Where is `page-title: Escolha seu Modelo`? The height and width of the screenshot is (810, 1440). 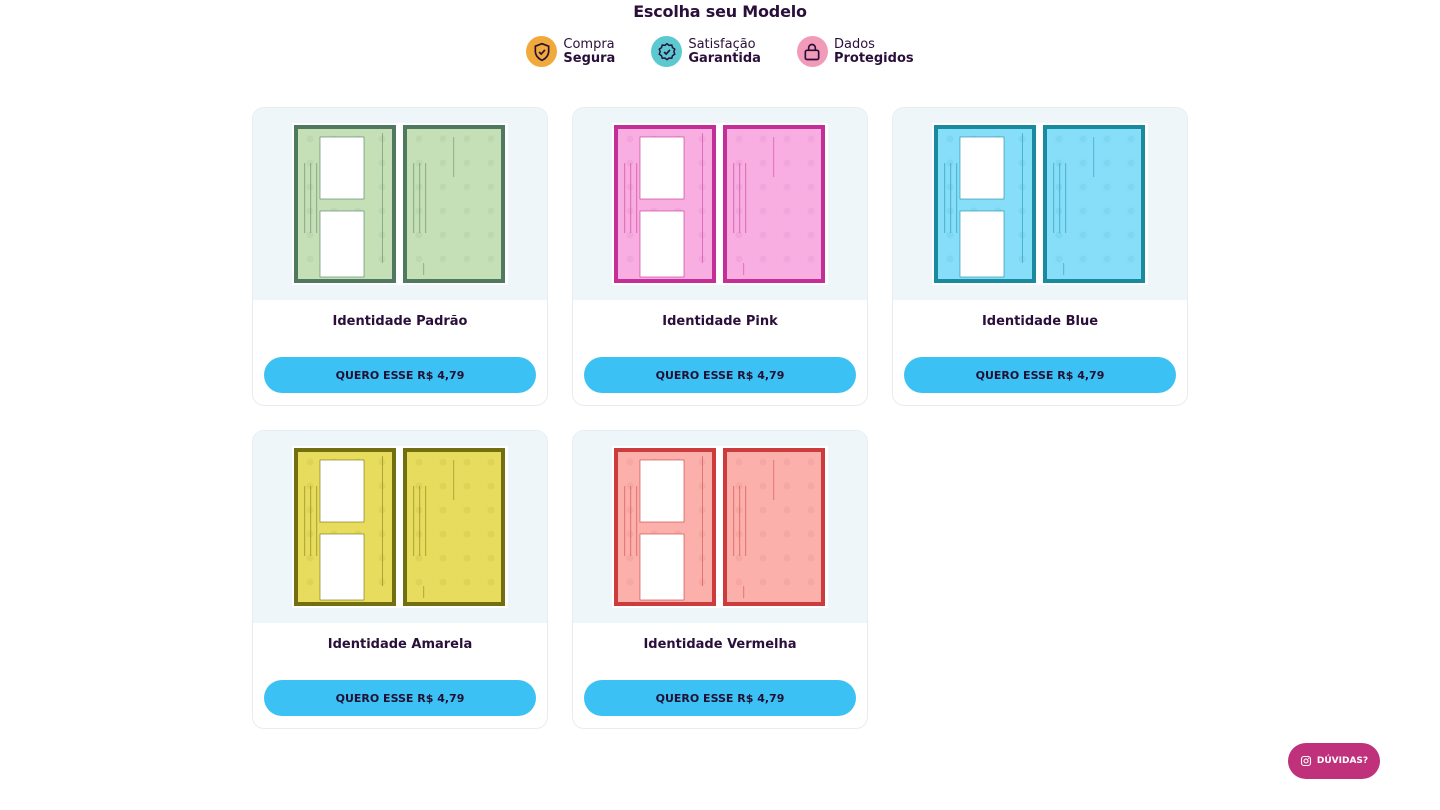
page-title: Escolha seu Modelo is located at coordinates (720, 11).